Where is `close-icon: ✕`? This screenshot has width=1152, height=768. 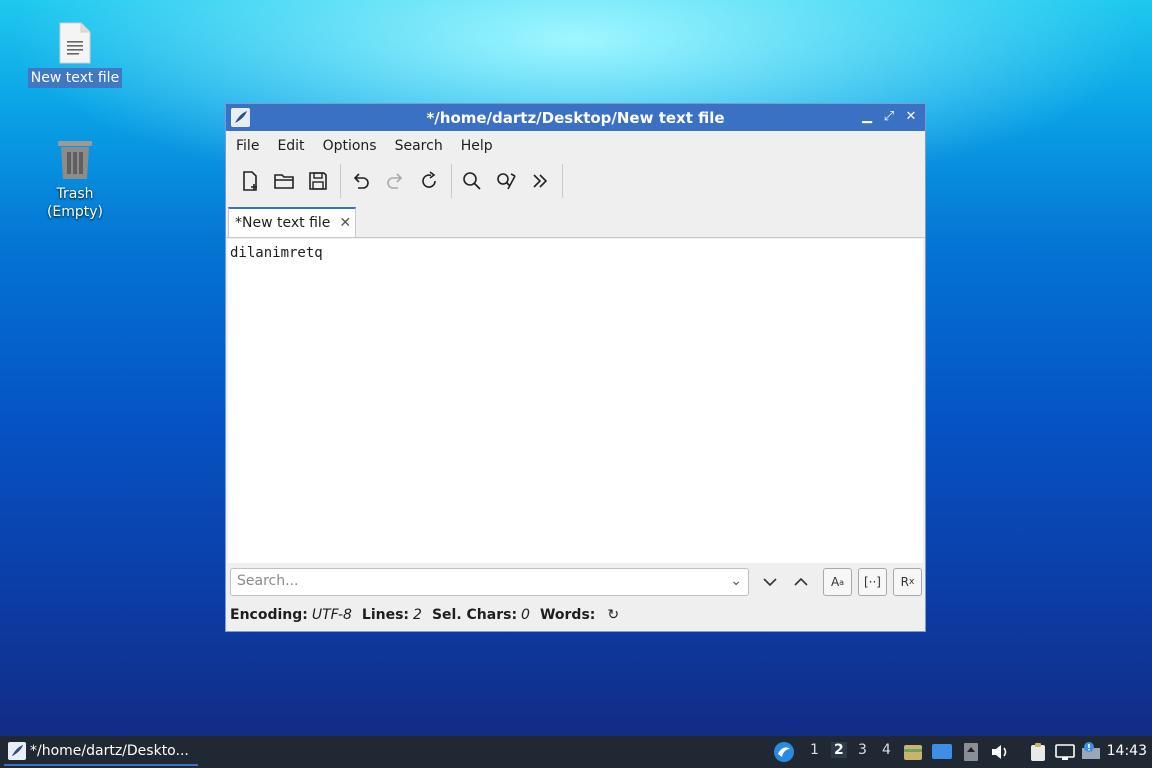 close-icon: ✕ is located at coordinates (911, 117).